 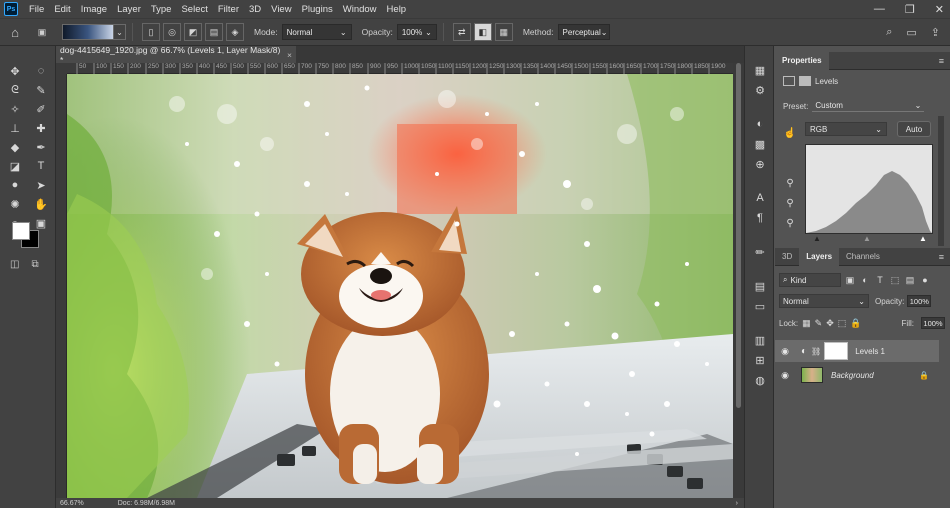 What do you see at coordinates (41, 90) in the screenshot?
I see `brush-tool-icon: ✎` at bounding box center [41, 90].